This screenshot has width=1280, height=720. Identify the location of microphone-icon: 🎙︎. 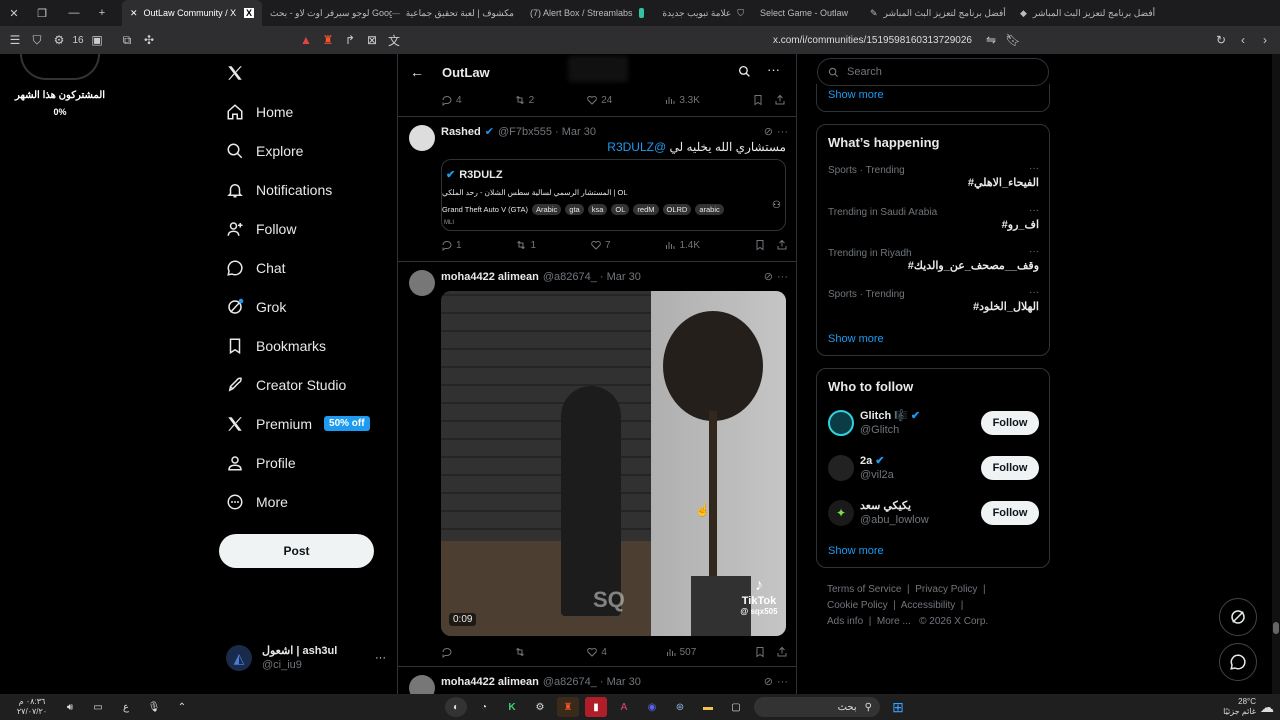
(154, 707).